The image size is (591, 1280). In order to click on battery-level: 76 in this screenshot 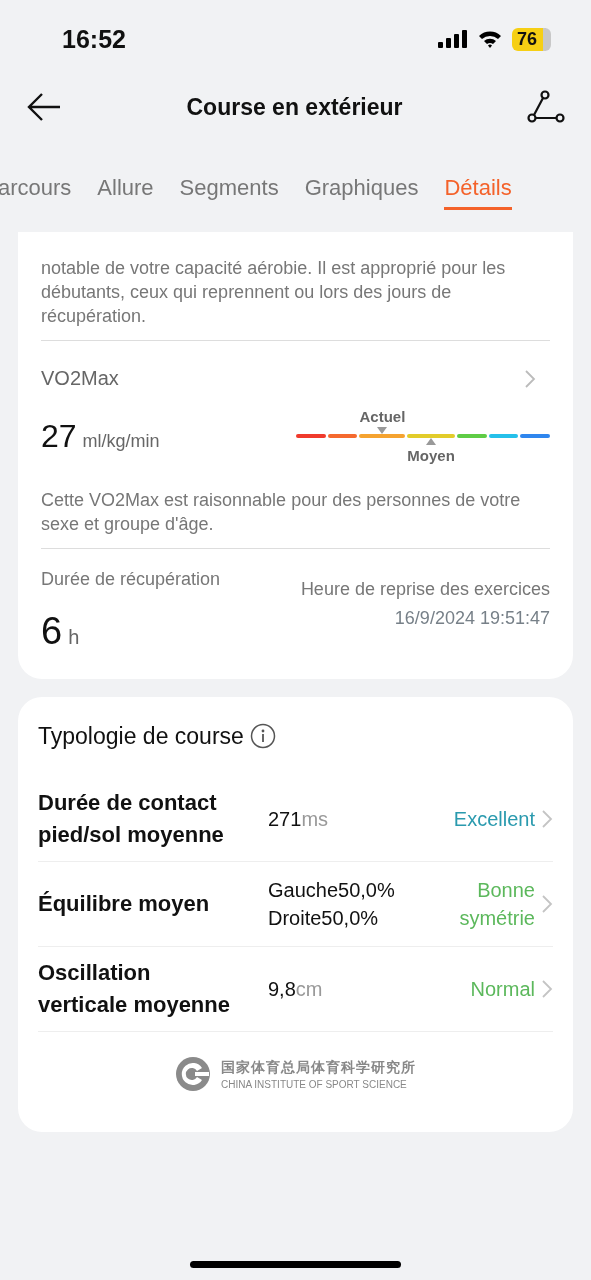, I will do `click(531, 39)`.